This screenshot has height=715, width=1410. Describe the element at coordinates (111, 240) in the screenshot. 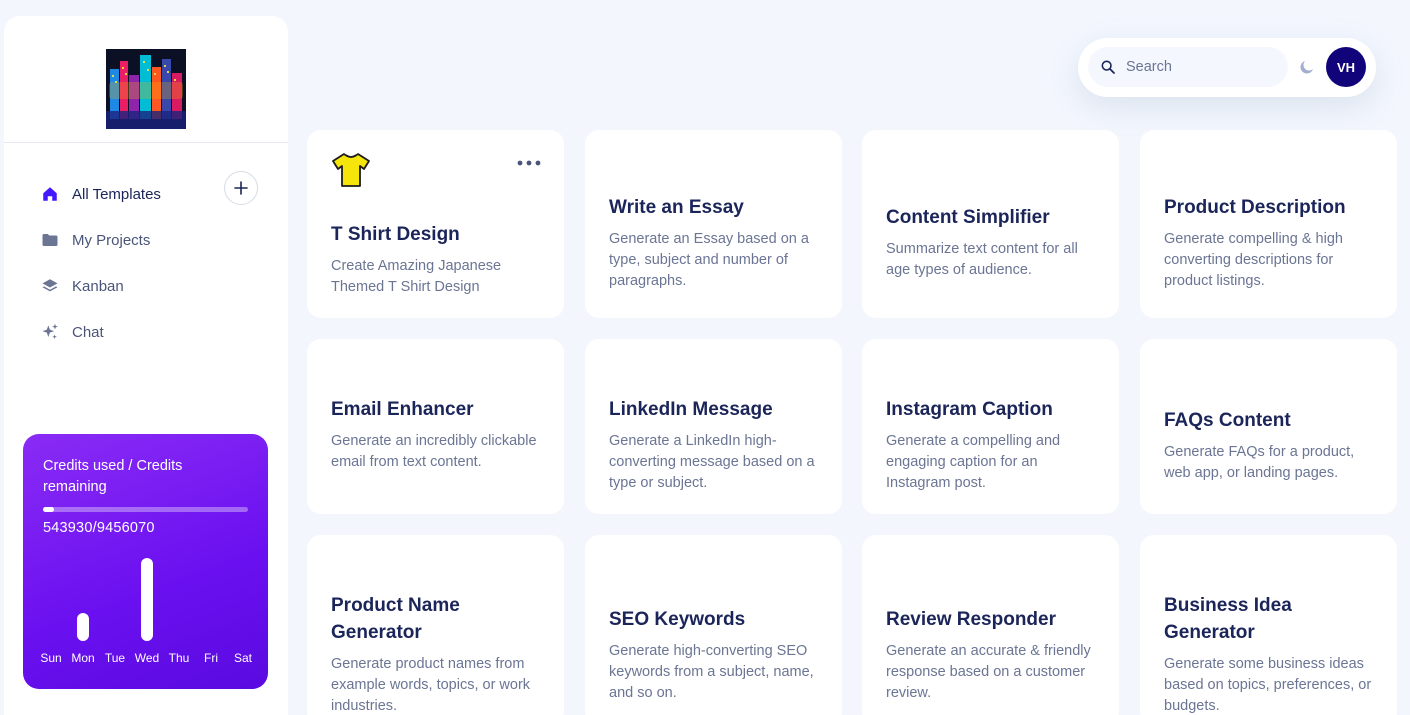

I see `sidebar-item-label: My Projects` at that location.